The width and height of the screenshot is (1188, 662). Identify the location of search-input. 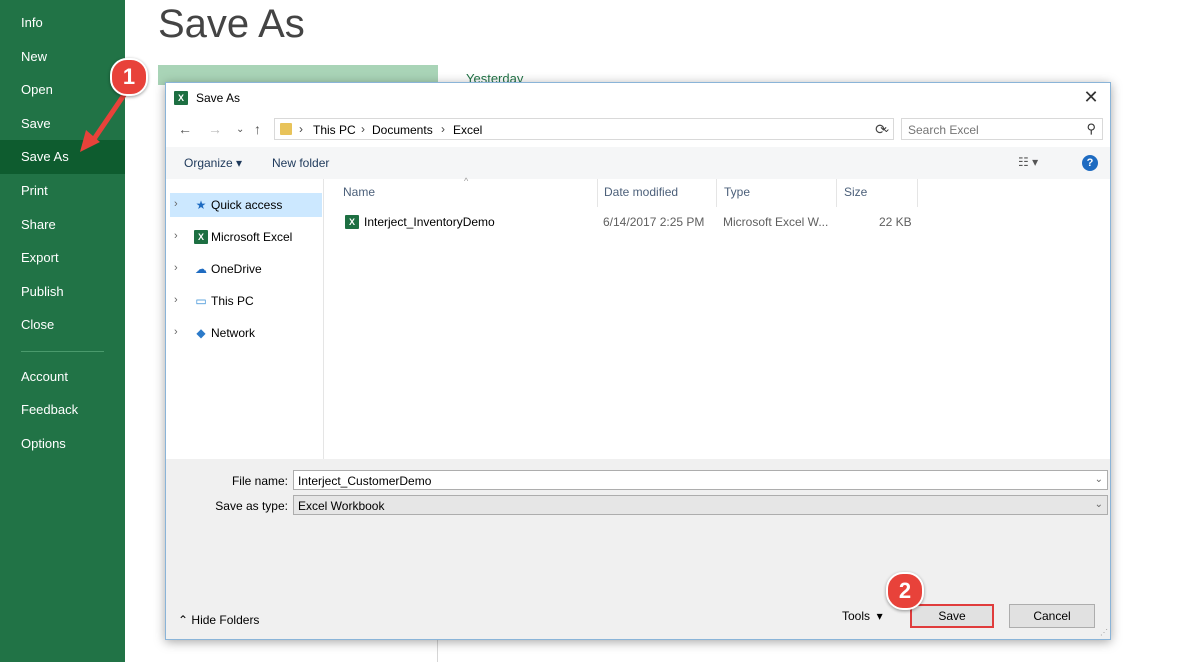
(991, 130).